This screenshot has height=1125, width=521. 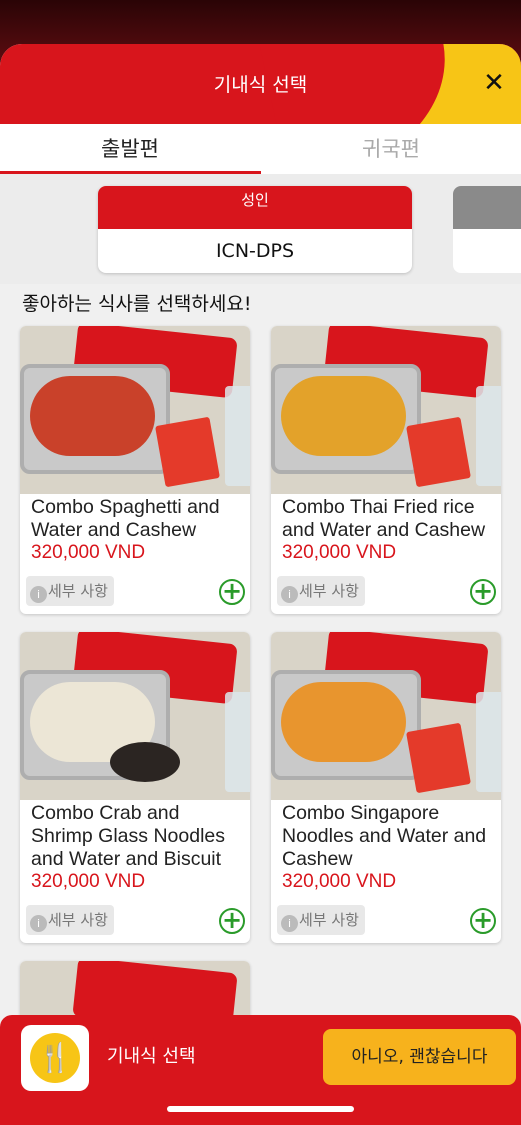 I want to click on sheet-header: 기내식 선택 ✕, so click(x=260, y=84).